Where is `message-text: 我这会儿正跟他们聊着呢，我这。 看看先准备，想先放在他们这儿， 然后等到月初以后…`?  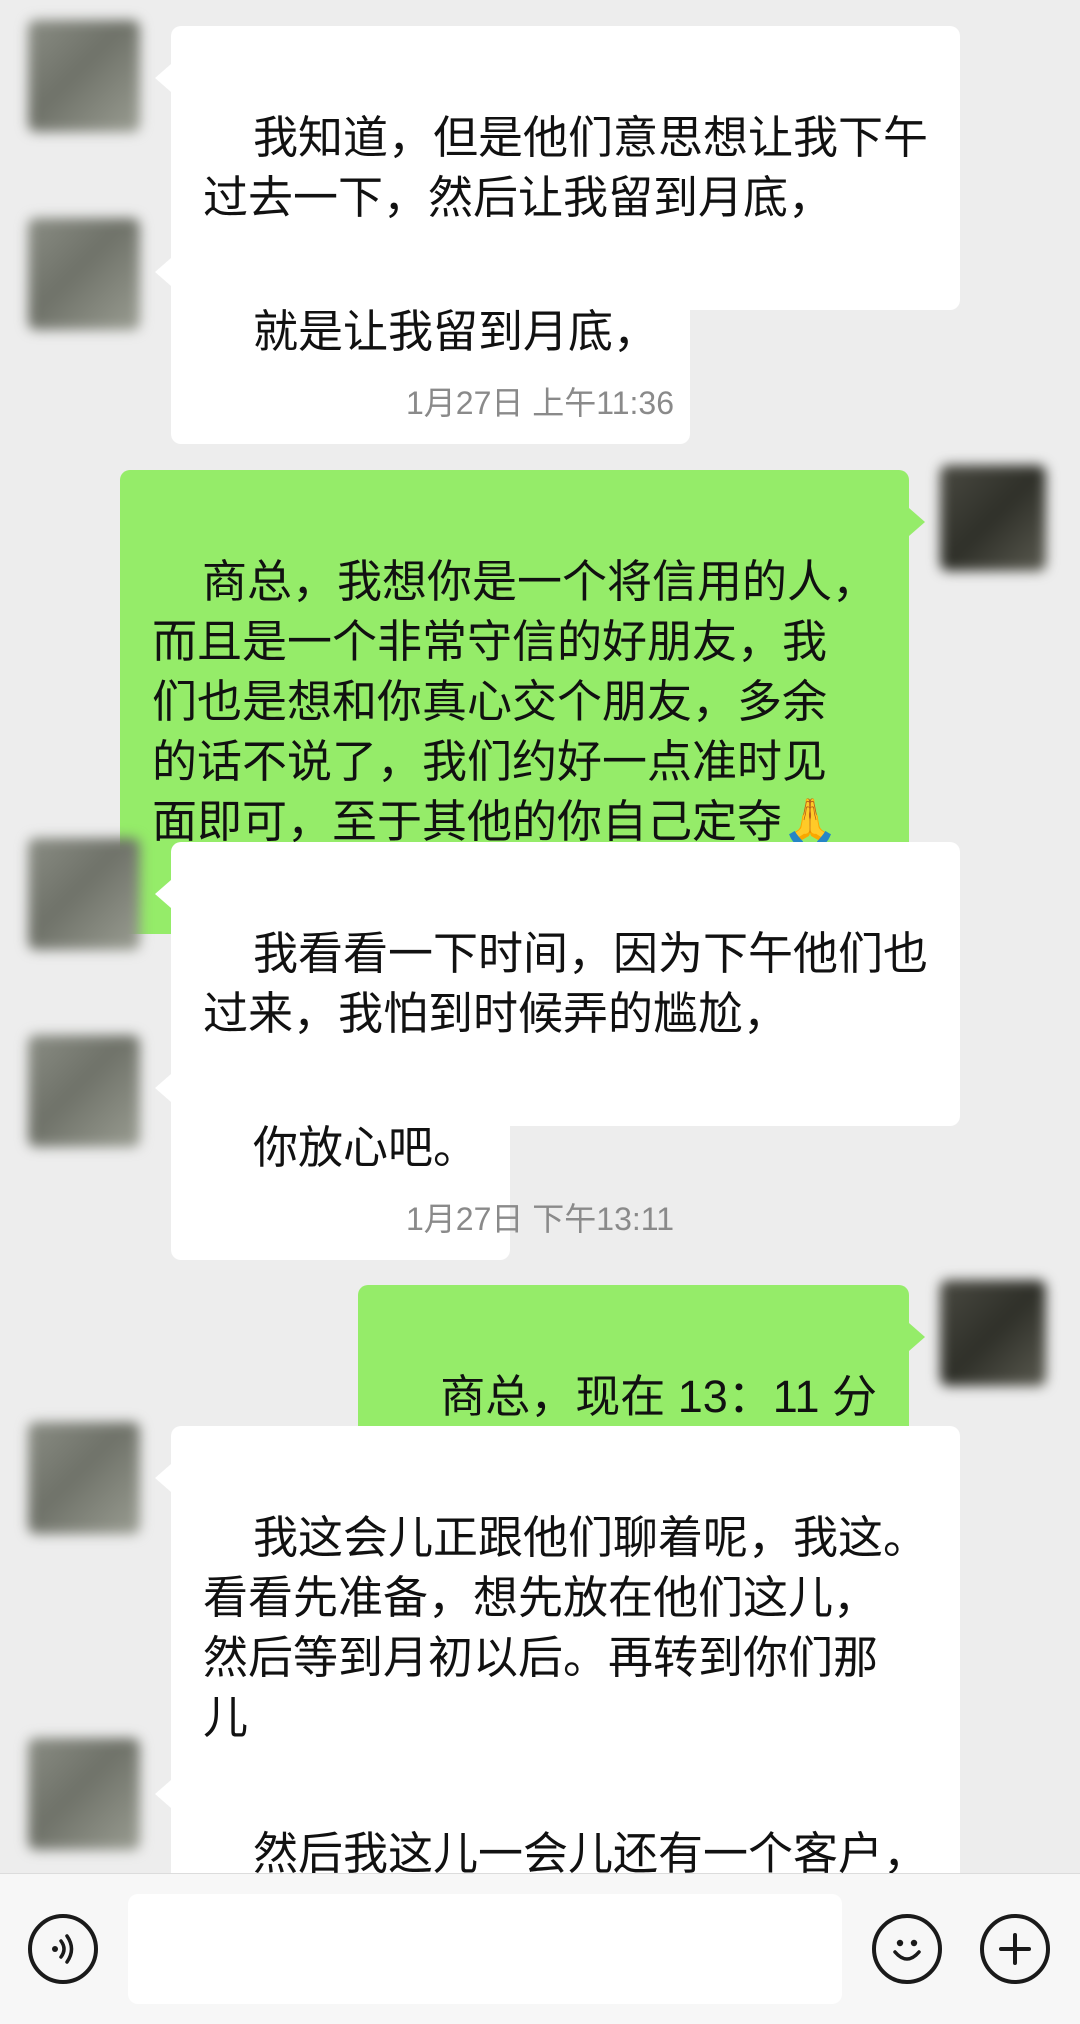
message-text: 我这会儿正跟他们聊着呢，我这。 看看先准备，想先放在他们这儿， 然后等到月初以后… is located at coordinates (566, 1627).